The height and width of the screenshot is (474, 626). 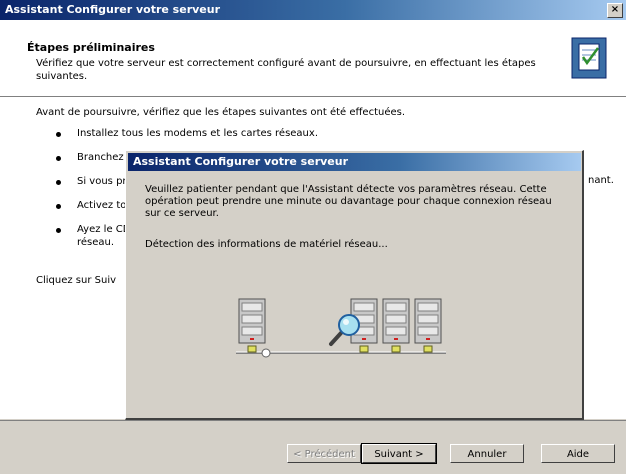 I want to click on button-bar: < Précédent Suivant > Annuler Aide, so click(x=313, y=447).